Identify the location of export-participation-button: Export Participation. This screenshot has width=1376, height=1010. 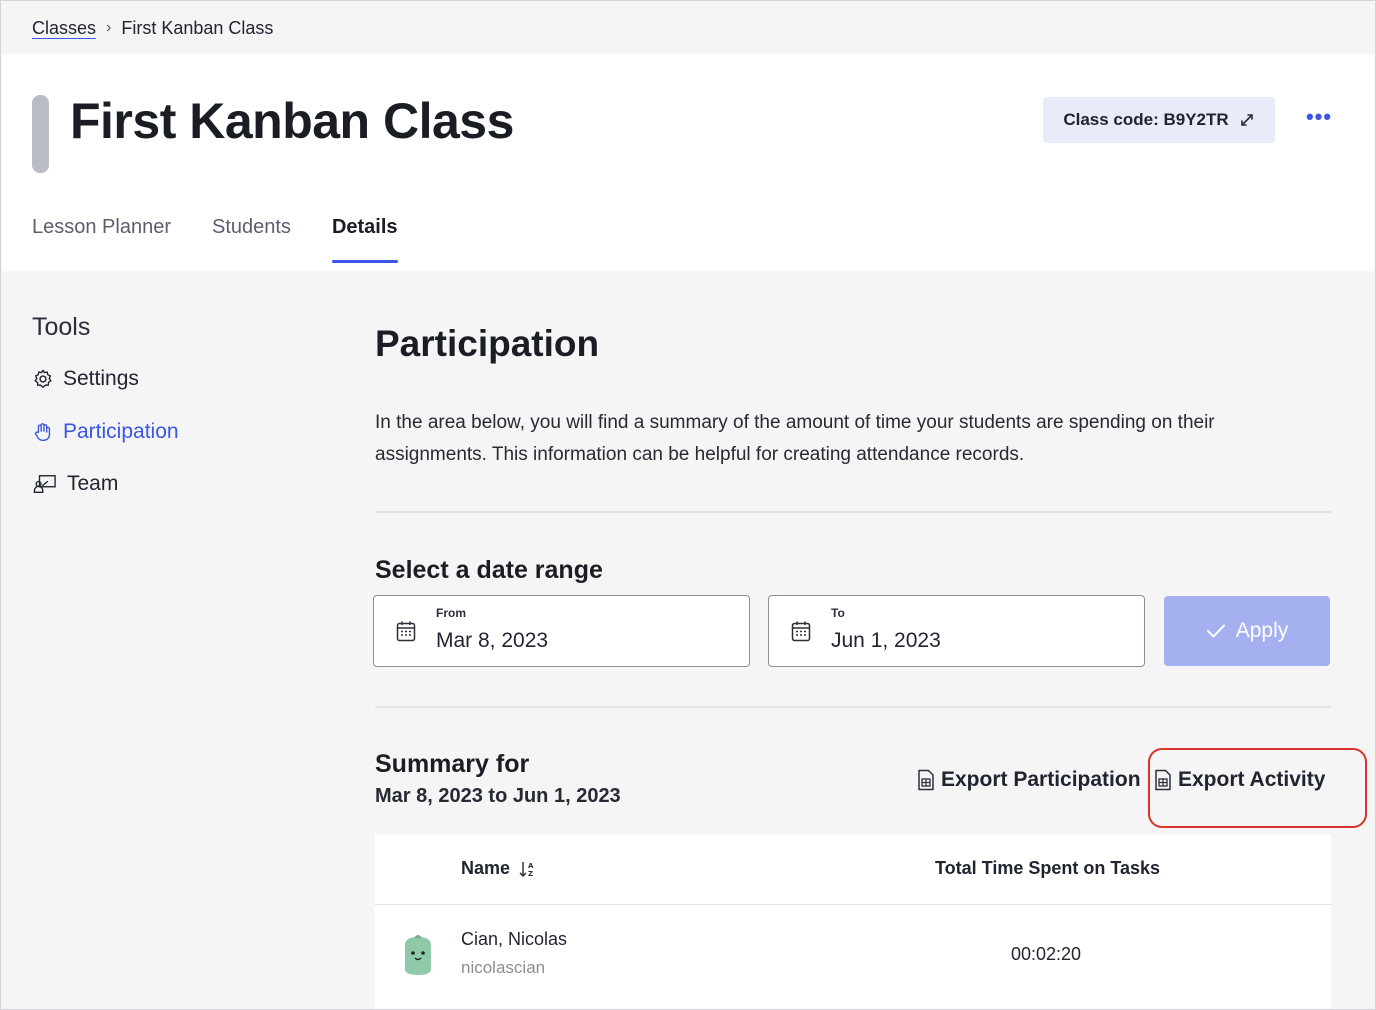
(1029, 780).